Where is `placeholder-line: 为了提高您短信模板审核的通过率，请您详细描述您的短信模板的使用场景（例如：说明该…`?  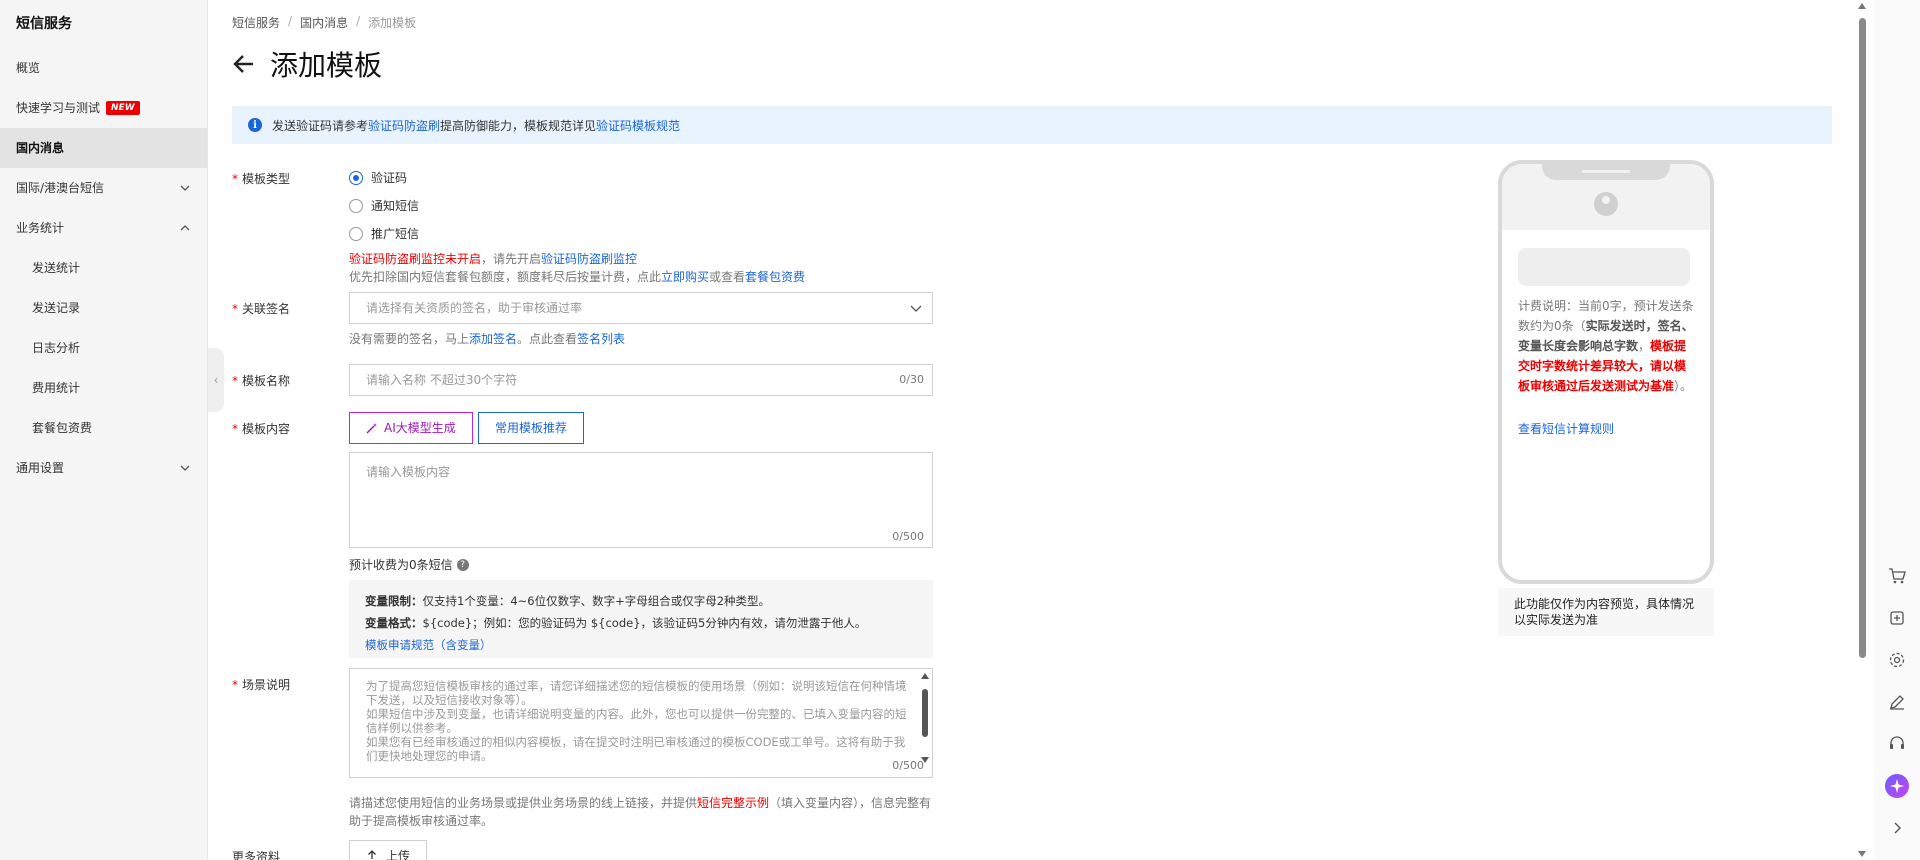 placeholder-line: 为了提高您短信模板审核的通过率，请您详细描述您的短信模板的使用场景（例如：说明该… is located at coordinates (636, 693).